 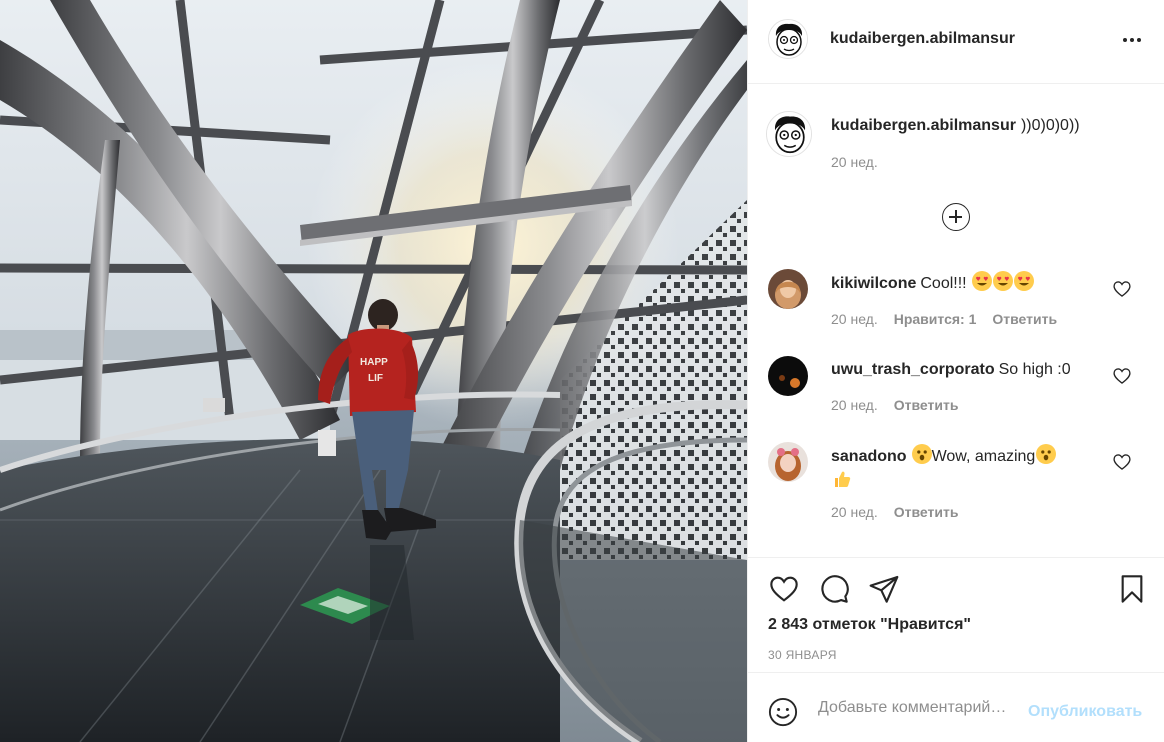 I want to click on more-horizontal-icon, so click(x=1132, y=40).